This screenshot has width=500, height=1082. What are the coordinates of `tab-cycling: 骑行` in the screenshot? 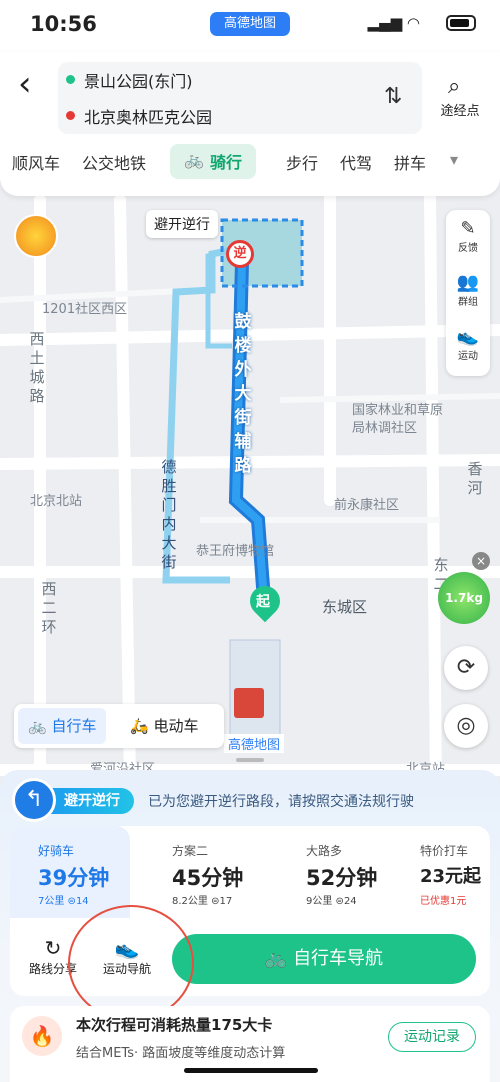 It's located at (213, 161).